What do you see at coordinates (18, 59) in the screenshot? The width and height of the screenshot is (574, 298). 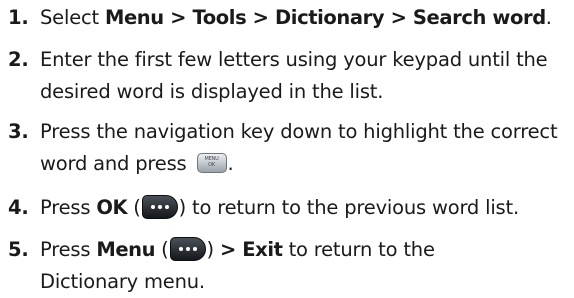 I see `step-number: 2.` at bounding box center [18, 59].